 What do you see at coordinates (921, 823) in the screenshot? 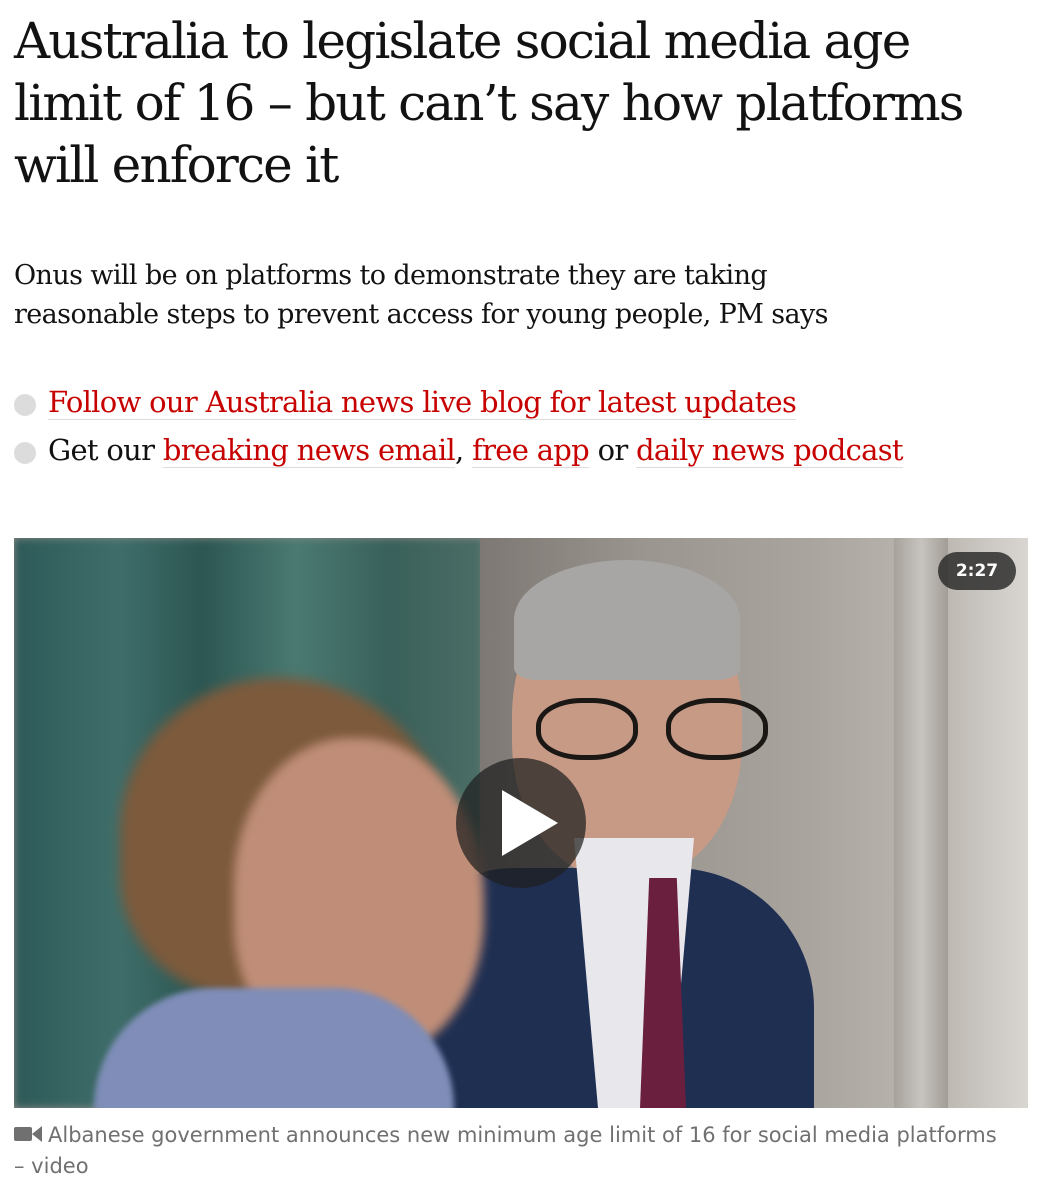
I see `video-background-pillar` at bounding box center [921, 823].